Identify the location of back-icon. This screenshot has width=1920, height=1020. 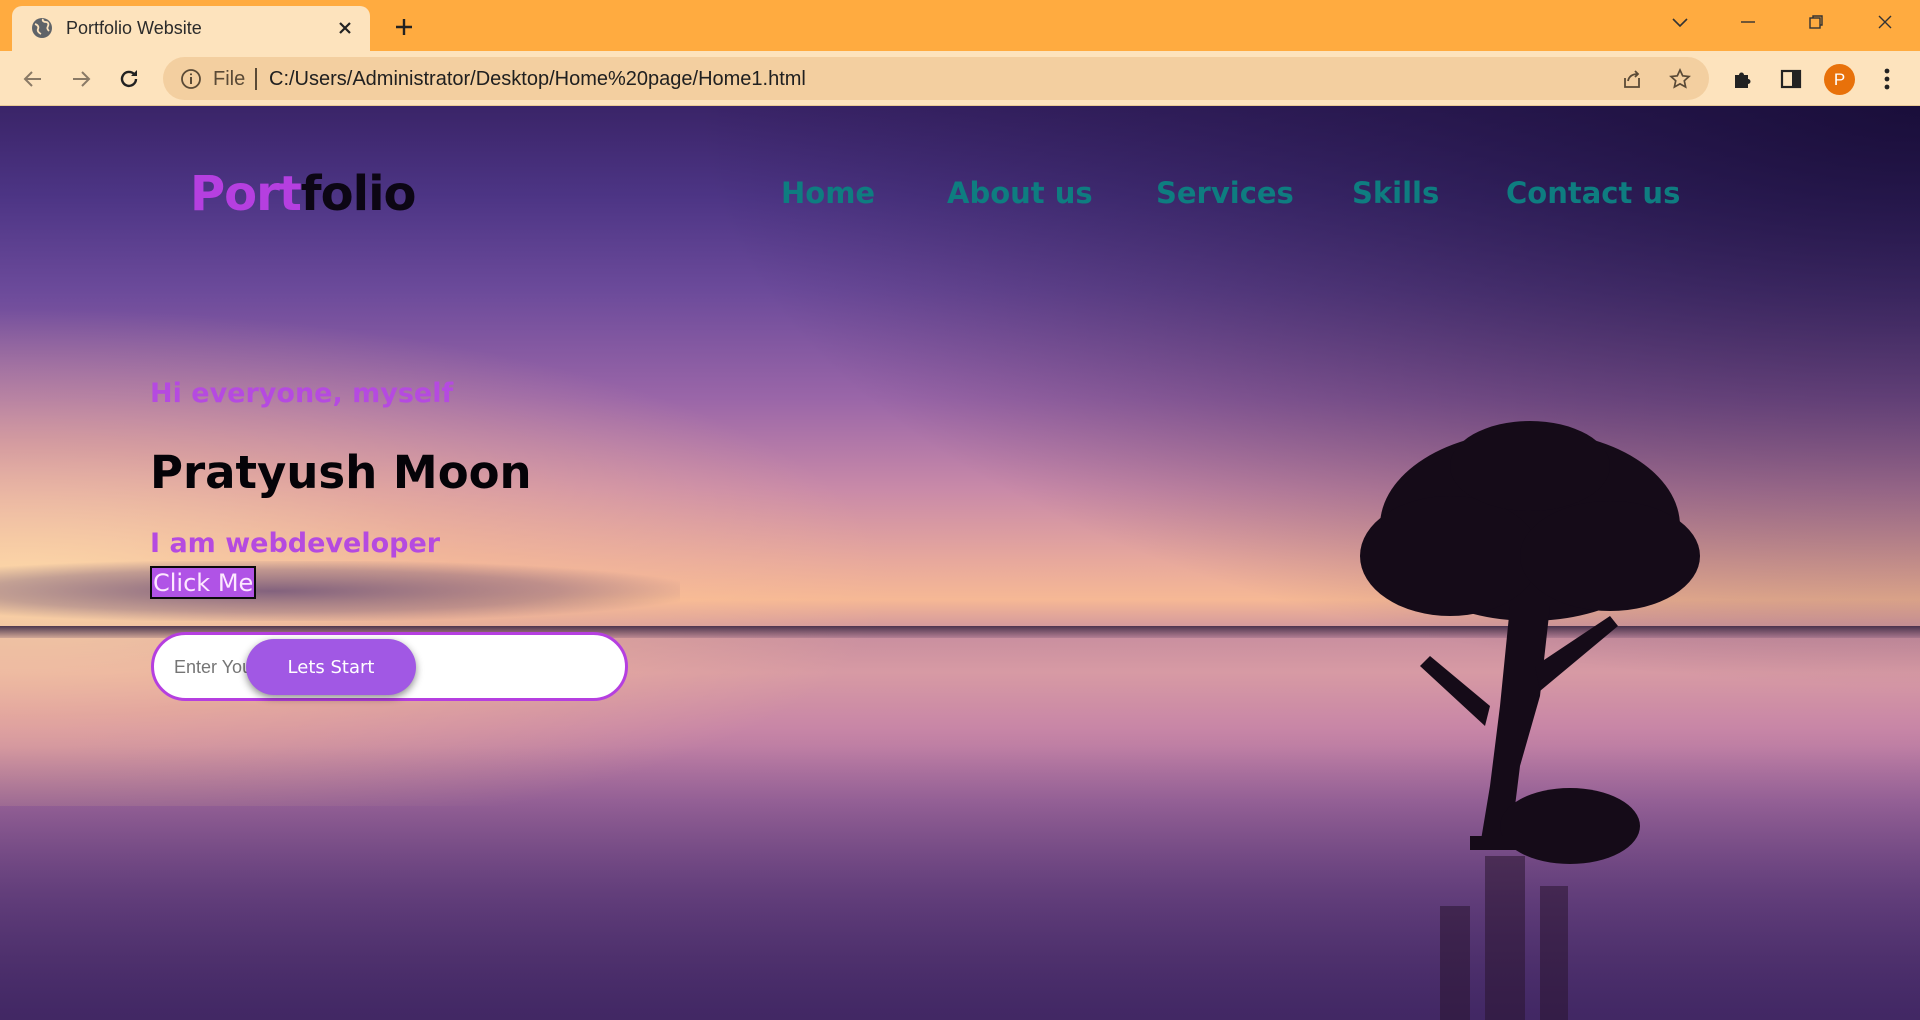
(33, 79).